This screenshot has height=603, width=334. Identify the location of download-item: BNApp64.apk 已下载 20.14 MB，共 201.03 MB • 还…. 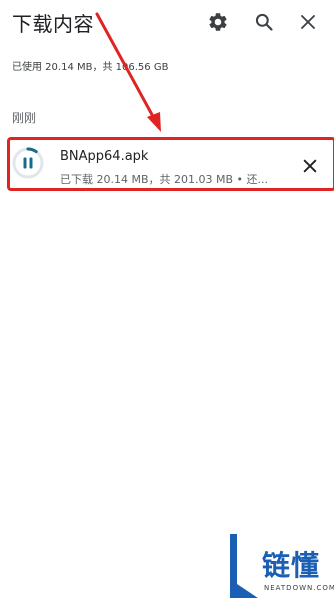
(167, 163).